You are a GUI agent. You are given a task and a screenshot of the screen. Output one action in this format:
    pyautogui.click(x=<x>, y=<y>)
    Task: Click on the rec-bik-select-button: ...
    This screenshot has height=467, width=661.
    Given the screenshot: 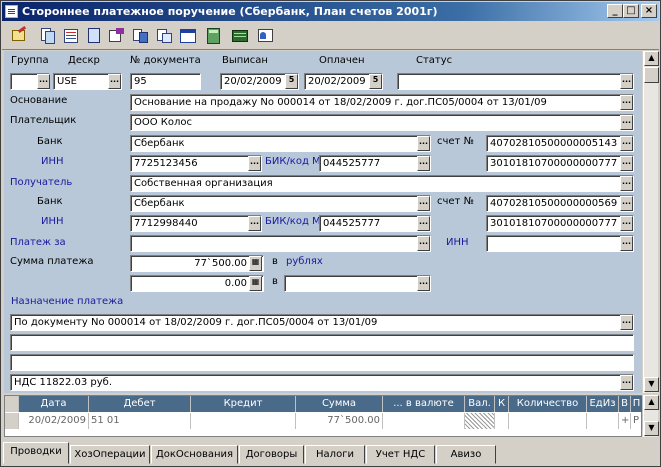 What is the action you would take?
    pyautogui.click(x=423, y=223)
    